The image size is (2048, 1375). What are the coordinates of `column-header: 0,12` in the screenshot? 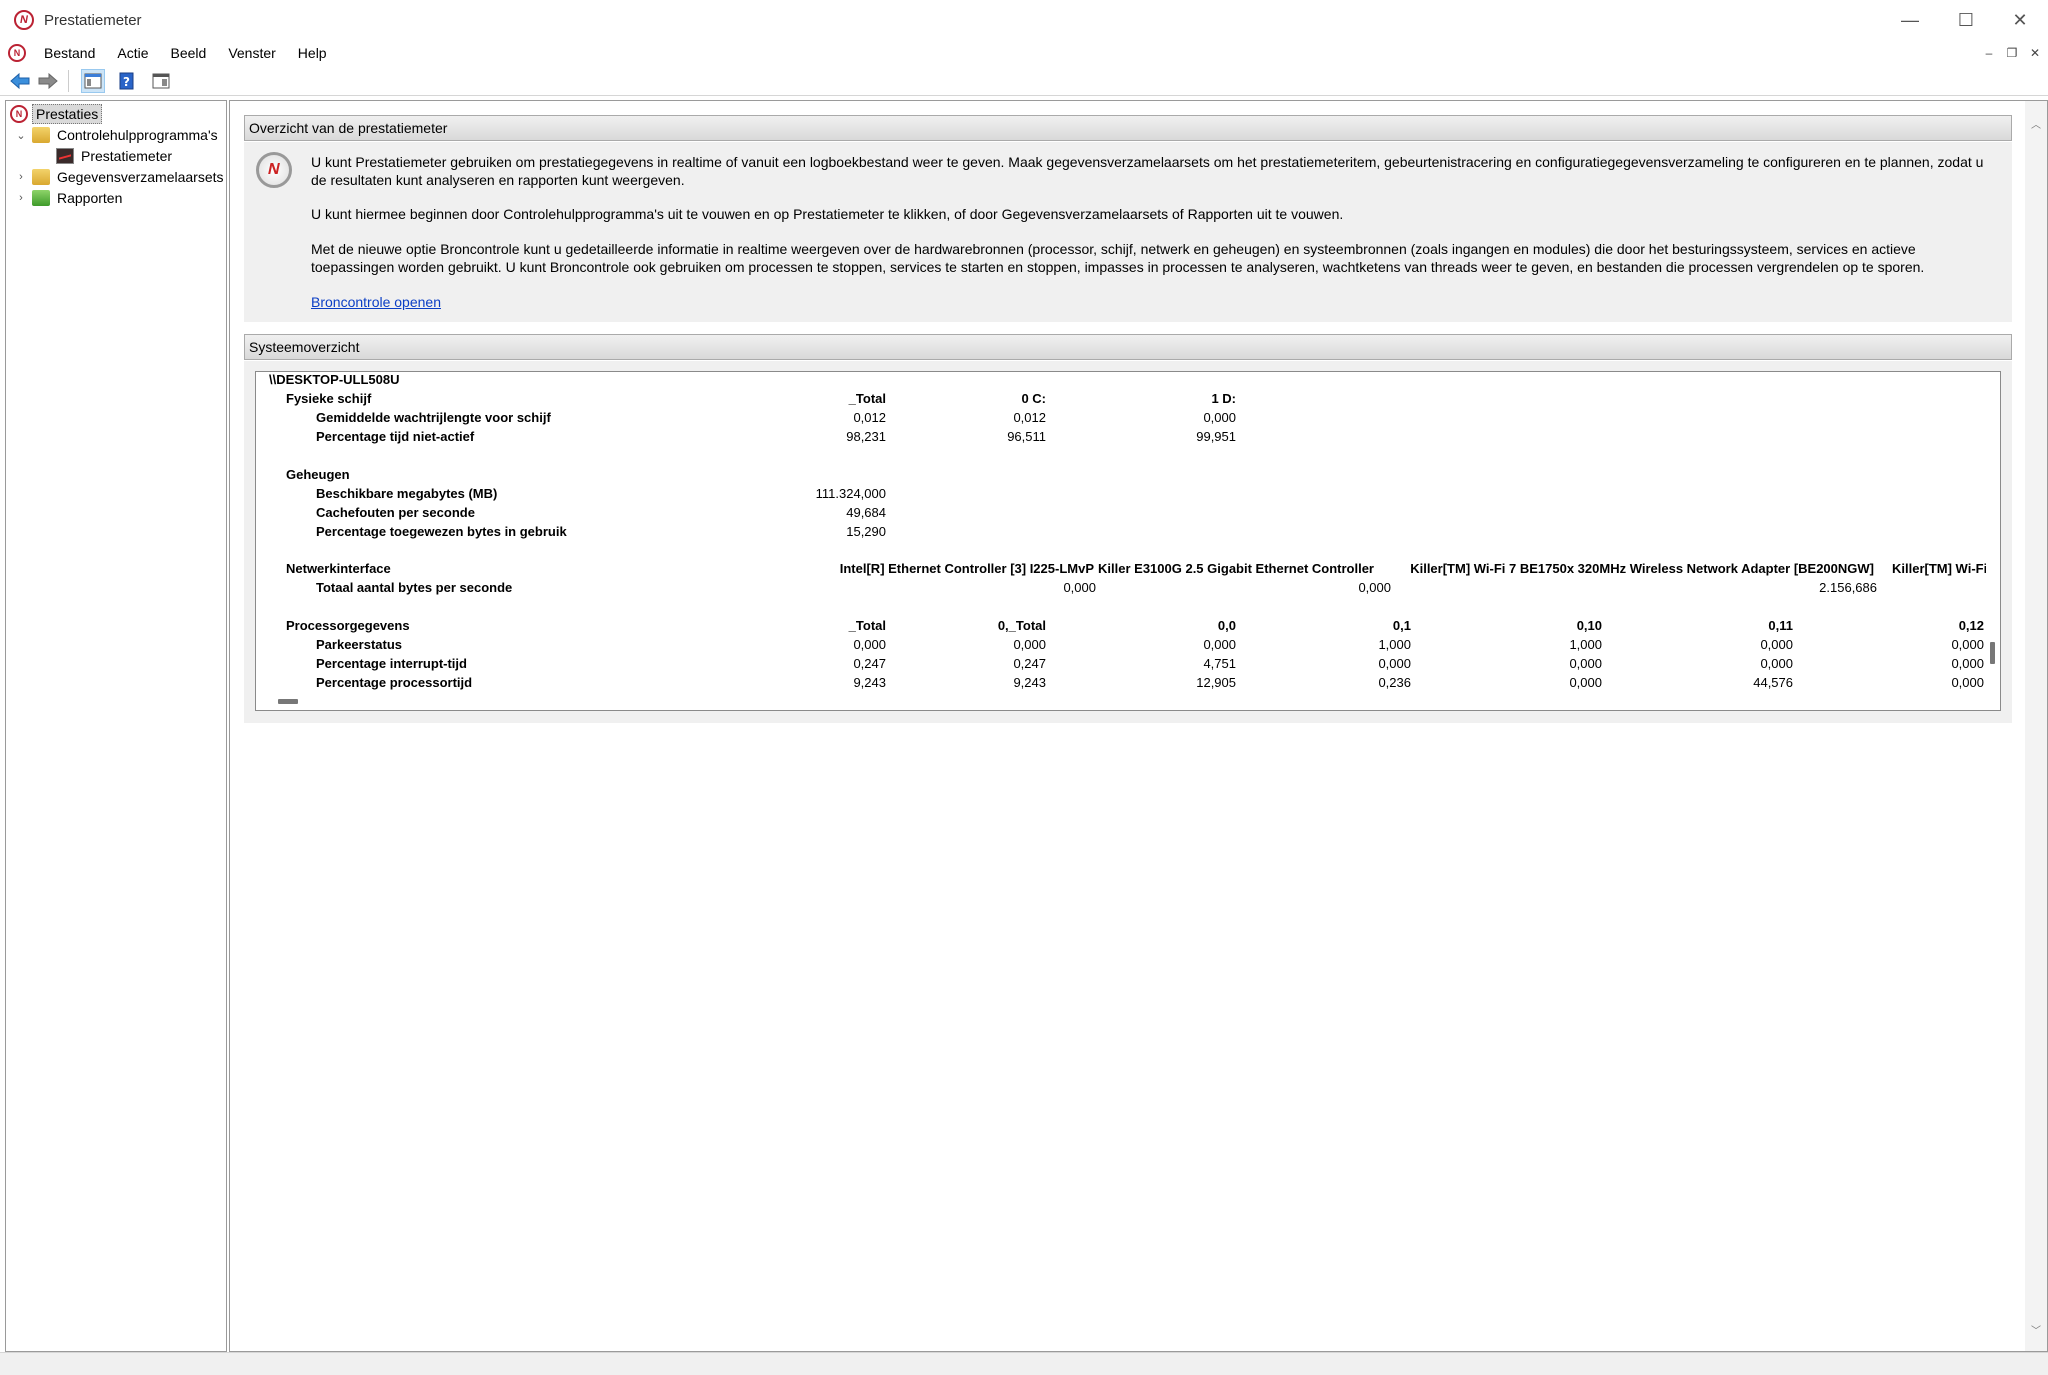 It's located at (1971, 625).